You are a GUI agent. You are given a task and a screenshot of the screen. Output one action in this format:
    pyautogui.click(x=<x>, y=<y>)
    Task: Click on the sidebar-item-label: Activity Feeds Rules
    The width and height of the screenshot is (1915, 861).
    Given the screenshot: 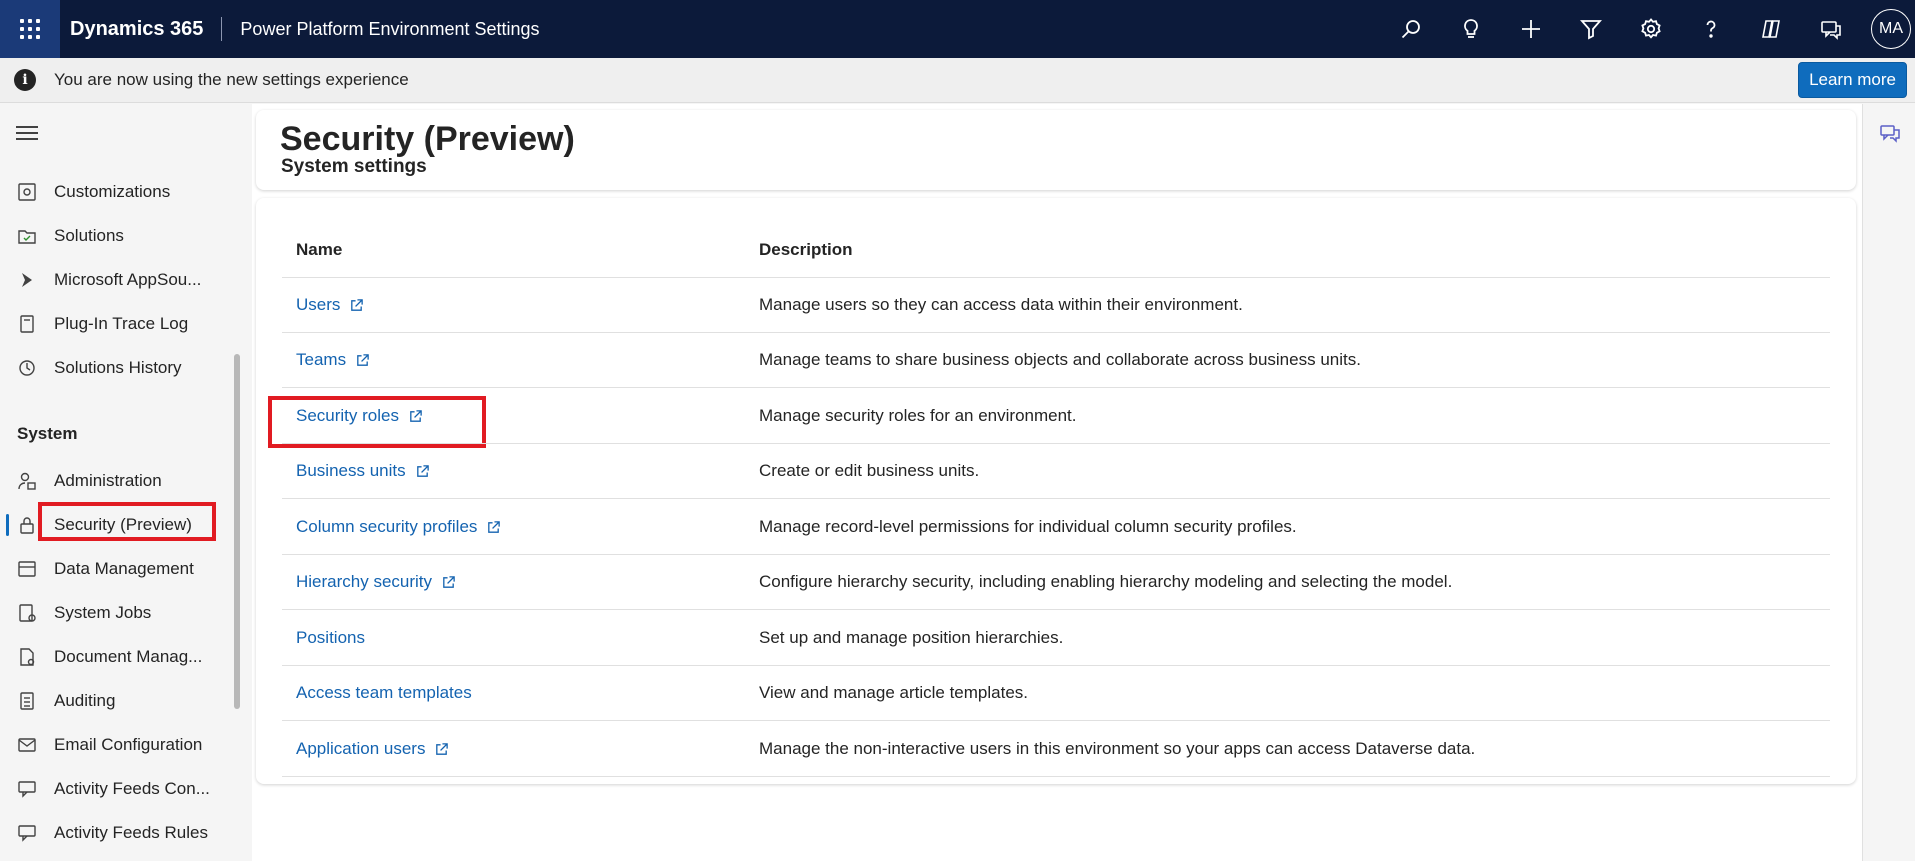 What is the action you would take?
    pyautogui.click(x=131, y=832)
    